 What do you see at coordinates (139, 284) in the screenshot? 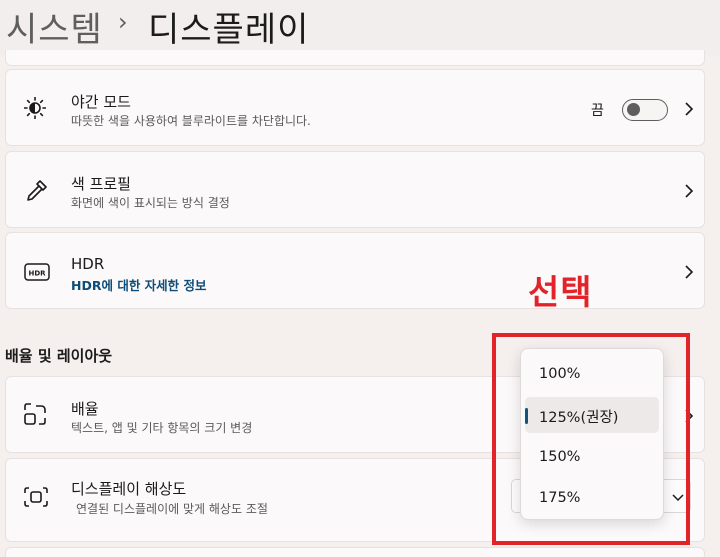
I see `hdr-info-link: HDR에 대한 자세한 정보` at bounding box center [139, 284].